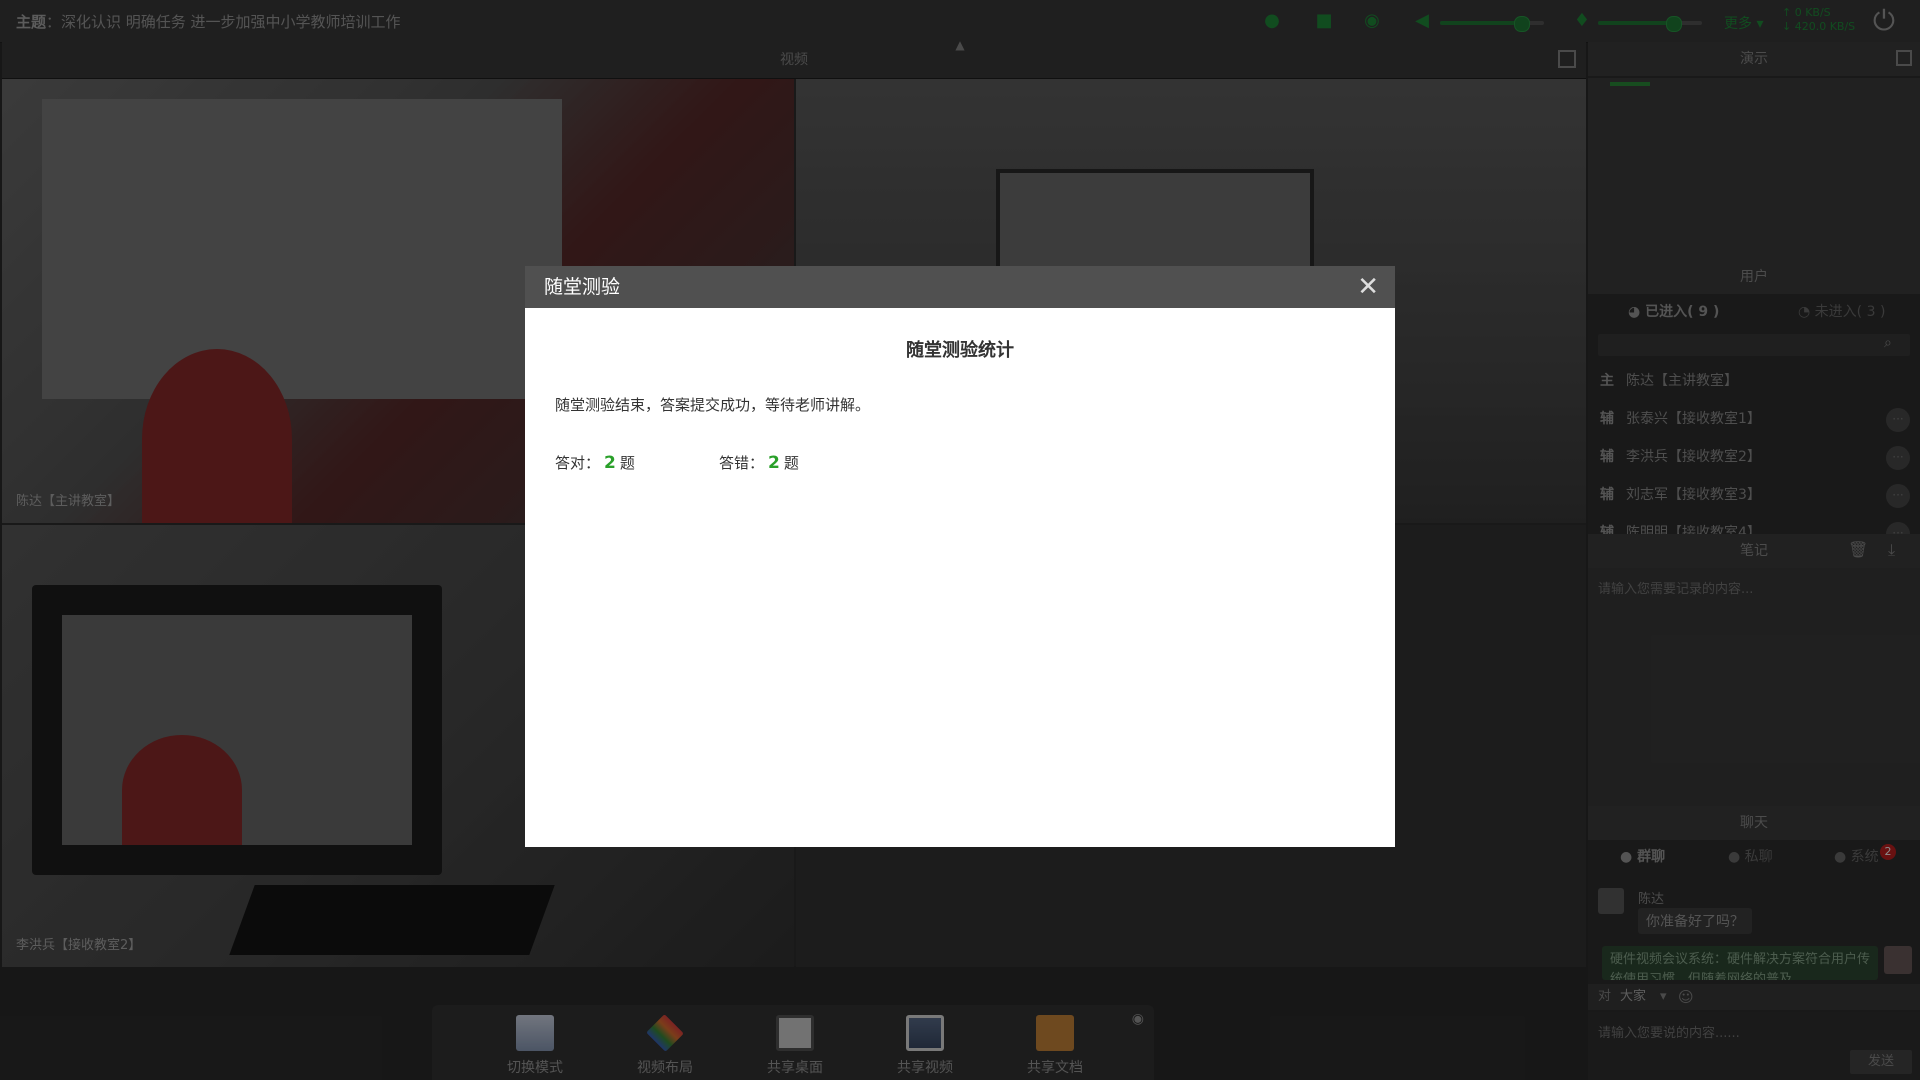 This screenshot has width=1920, height=1080. What do you see at coordinates (713, 405) in the screenshot?
I see `quiz-result-message: 随堂测验结束，答案提交成功，等待老师讲解。` at bounding box center [713, 405].